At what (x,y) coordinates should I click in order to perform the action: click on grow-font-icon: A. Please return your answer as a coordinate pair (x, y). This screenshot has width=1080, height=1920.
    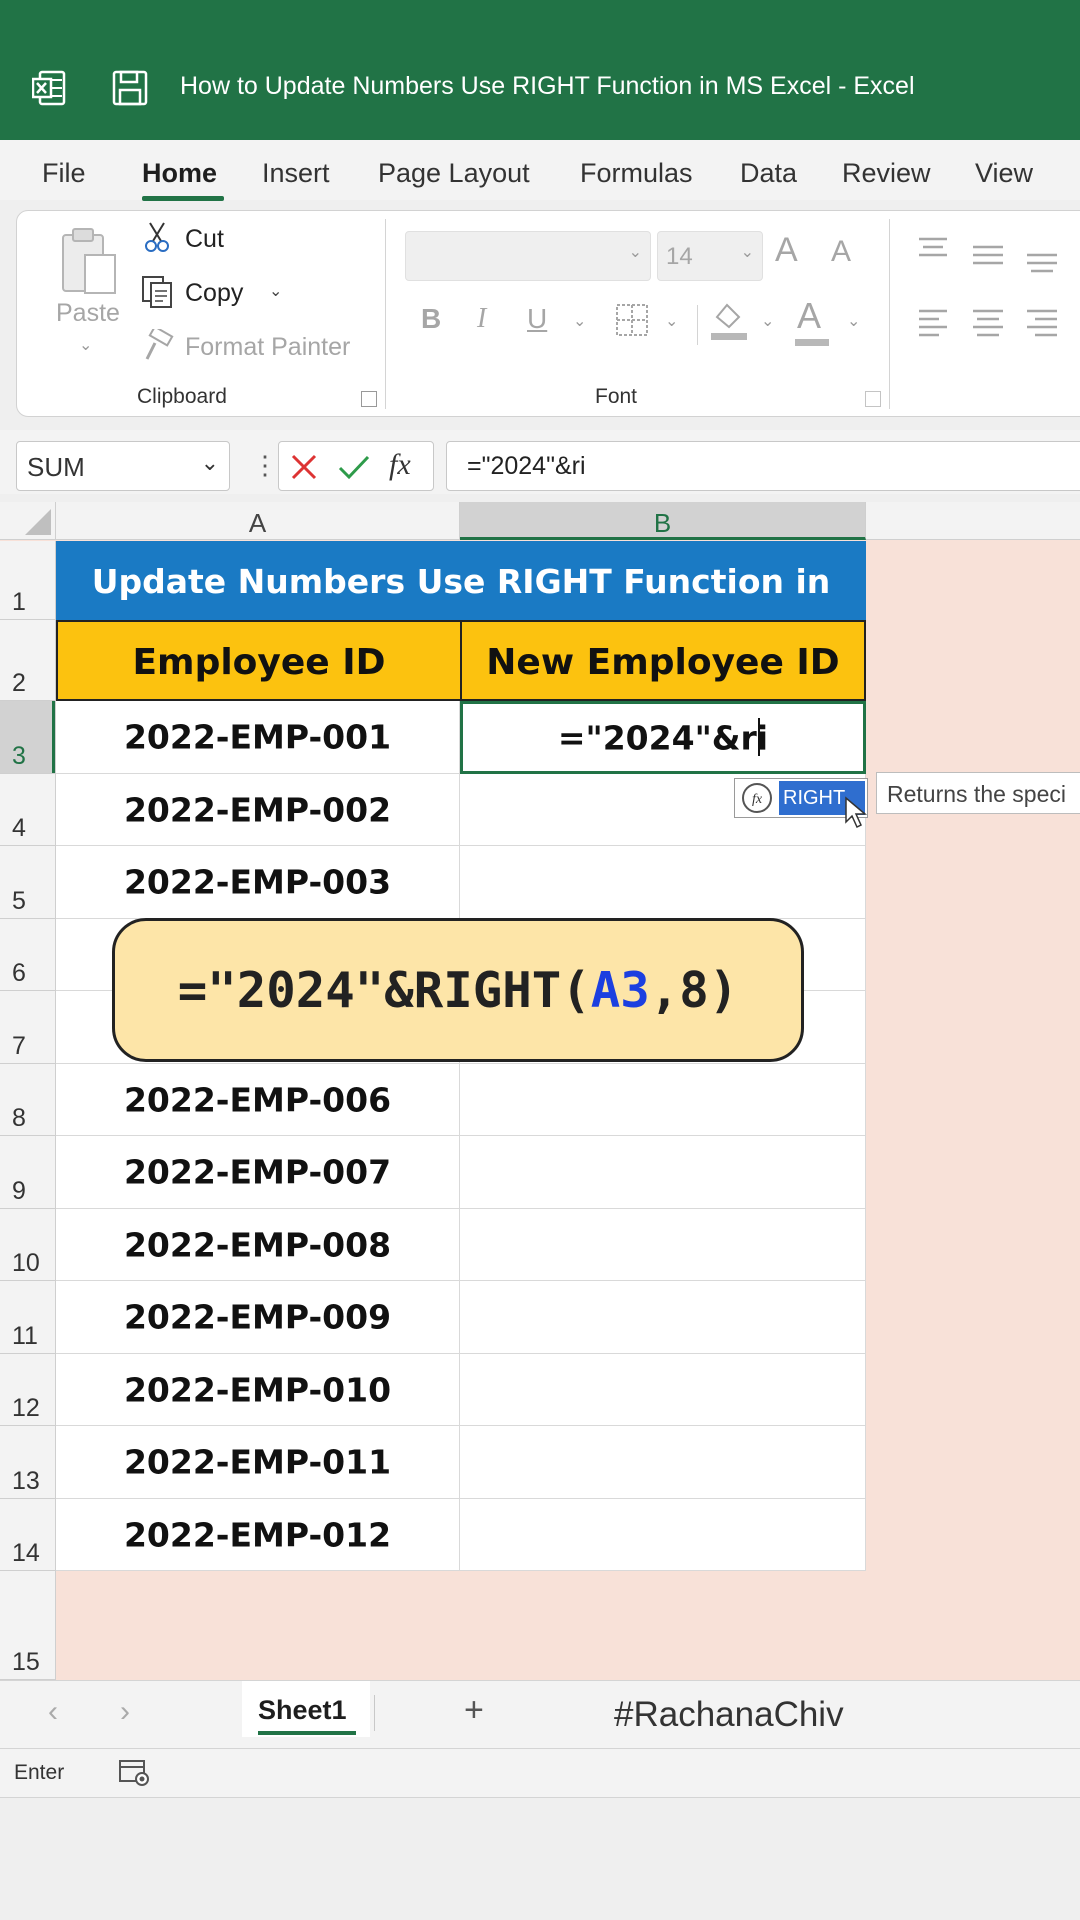
    Looking at the image, I should click on (786, 250).